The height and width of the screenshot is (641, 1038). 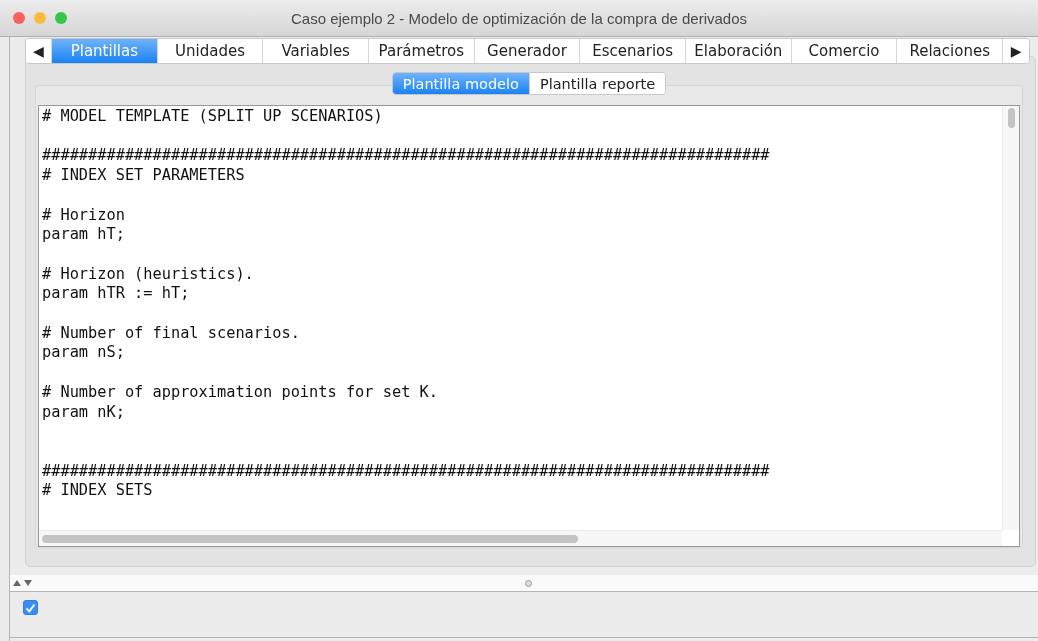 I want to click on minimize-button, so click(x=40, y=18).